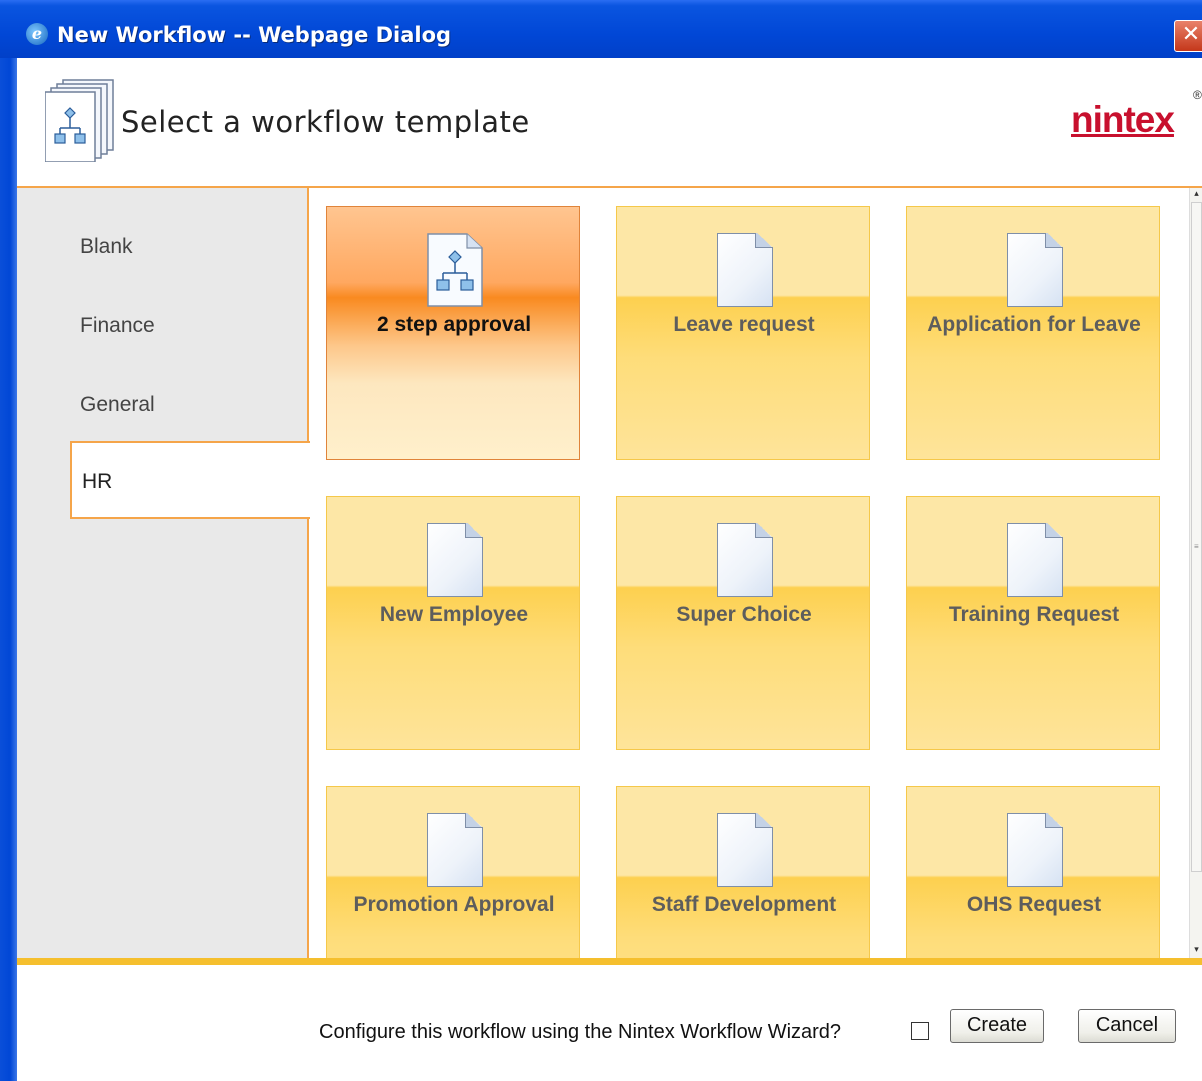  What do you see at coordinates (920, 1031) in the screenshot?
I see `wizard-checkbox` at bounding box center [920, 1031].